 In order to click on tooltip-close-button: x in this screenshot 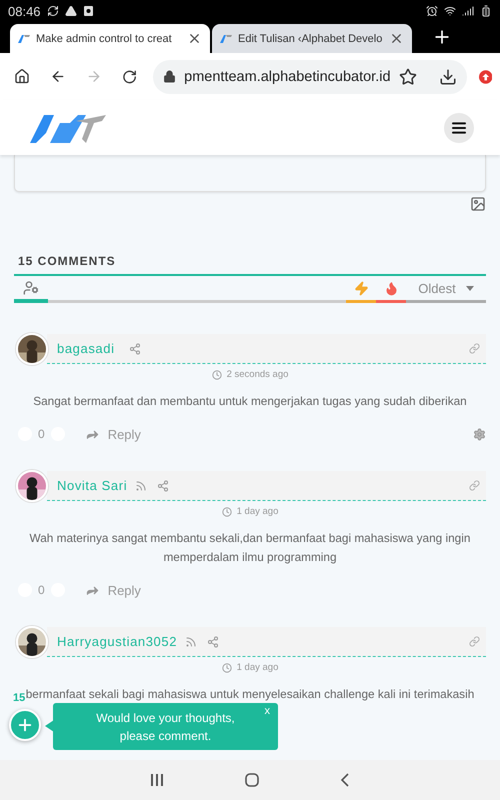, I will do `click(267, 711)`.